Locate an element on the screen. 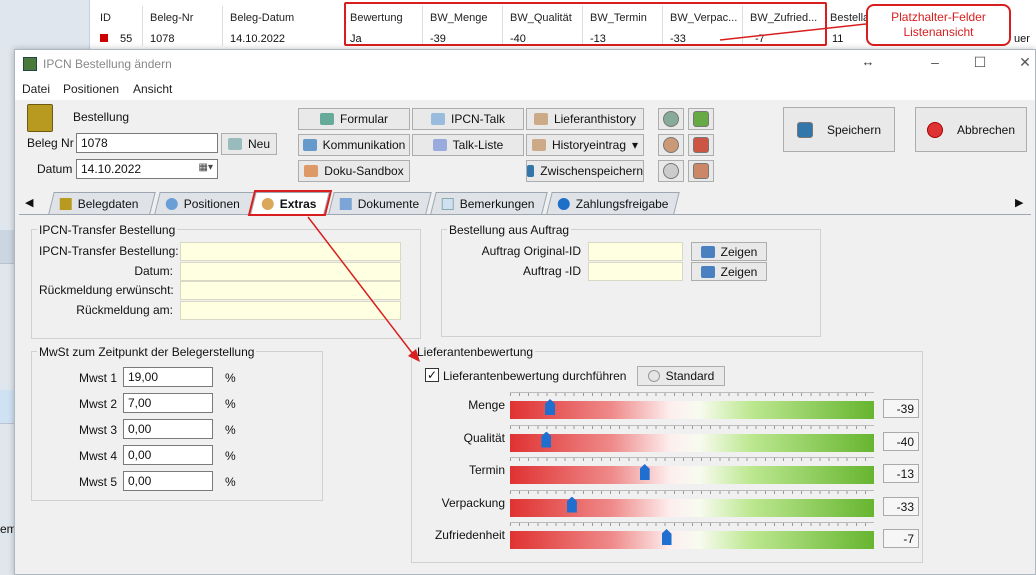 The height and width of the screenshot is (575, 1036). talk-liste-button: Talk-Liste is located at coordinates (468, 145).